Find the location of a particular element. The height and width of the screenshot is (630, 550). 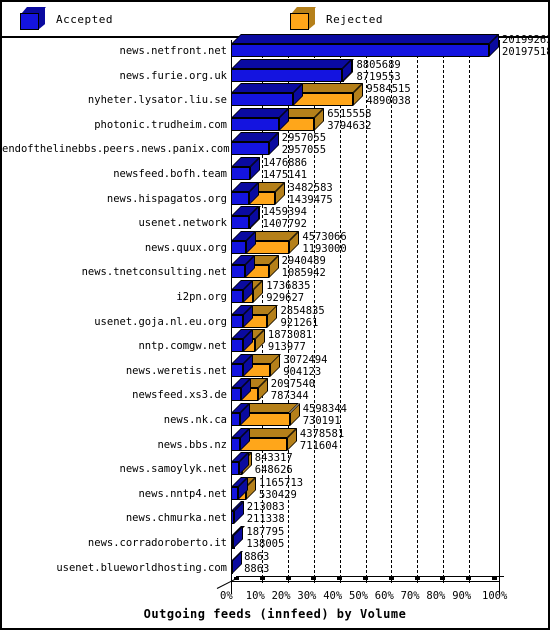

bar-value-total: 8805689 is located at coordinates (378, 64).